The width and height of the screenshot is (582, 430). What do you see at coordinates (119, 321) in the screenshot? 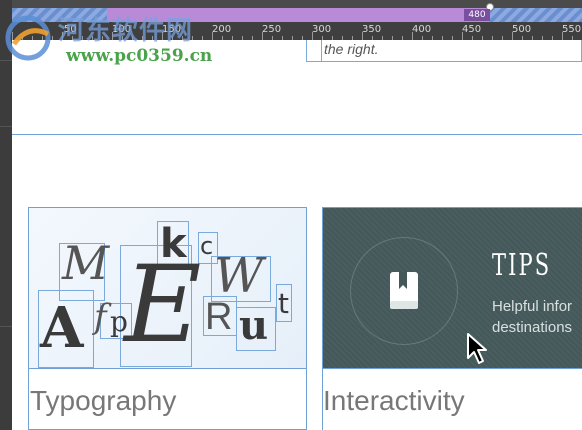
I see `collage-letter: p` at bounding box center [119, 321].